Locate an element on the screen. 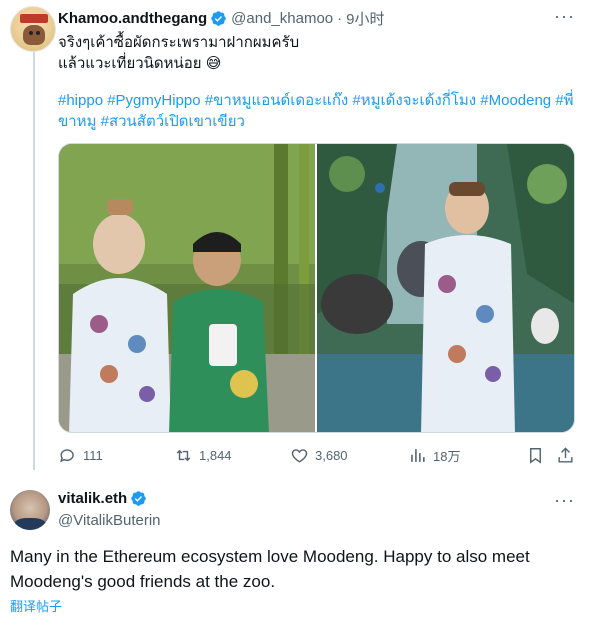 The image size is (589, 622). avatar-hippo-shape is located at coordinates (34, 35).